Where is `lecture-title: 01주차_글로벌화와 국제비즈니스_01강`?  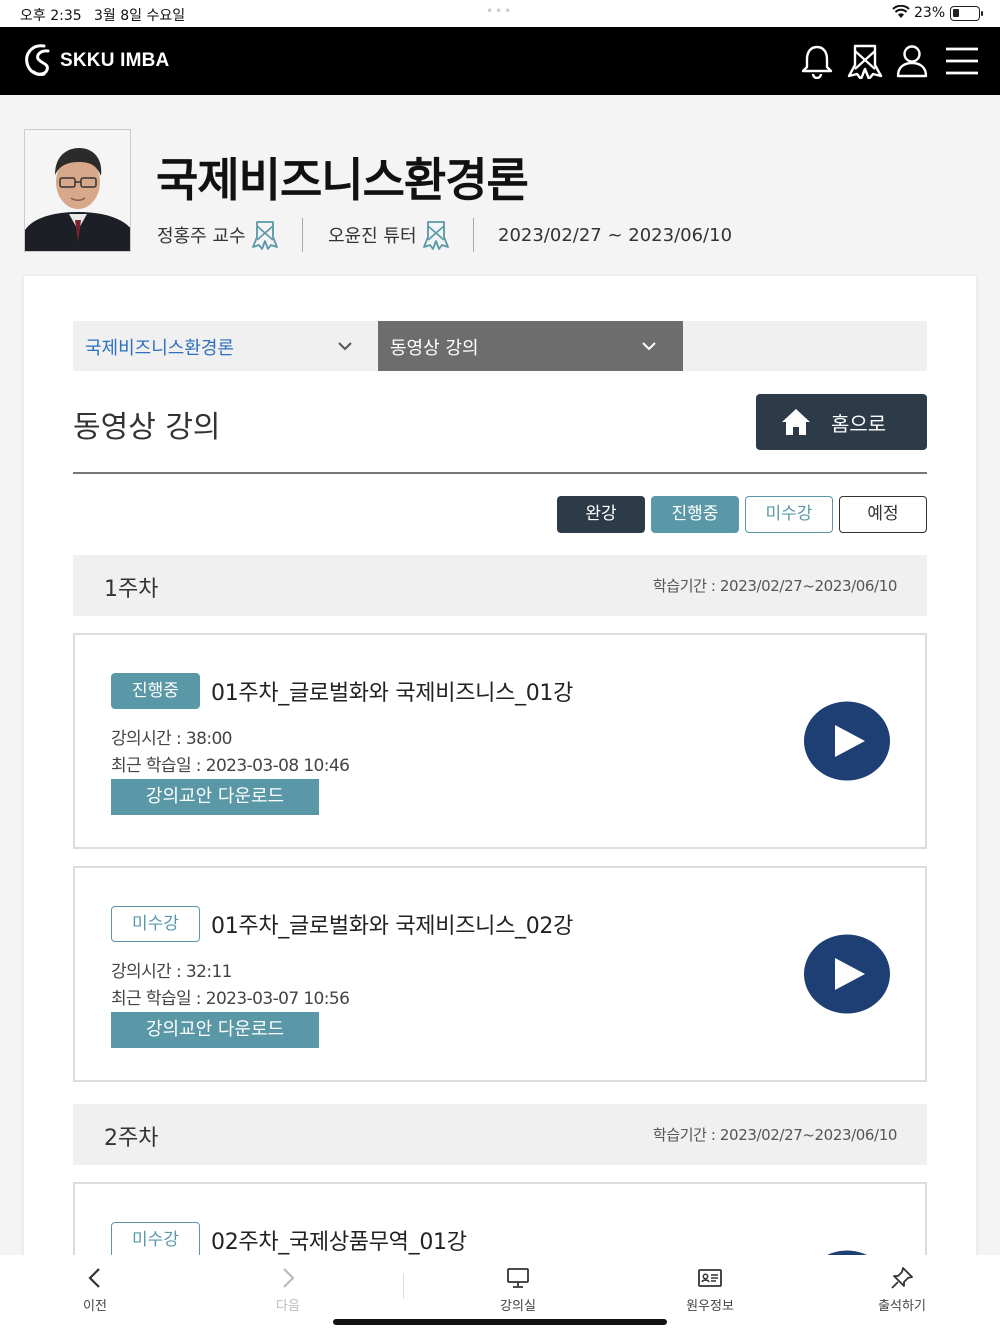
lecture-title: 01주차_글로벌화와 국제비즈니스_01강 is located at coordinates (392, 693).